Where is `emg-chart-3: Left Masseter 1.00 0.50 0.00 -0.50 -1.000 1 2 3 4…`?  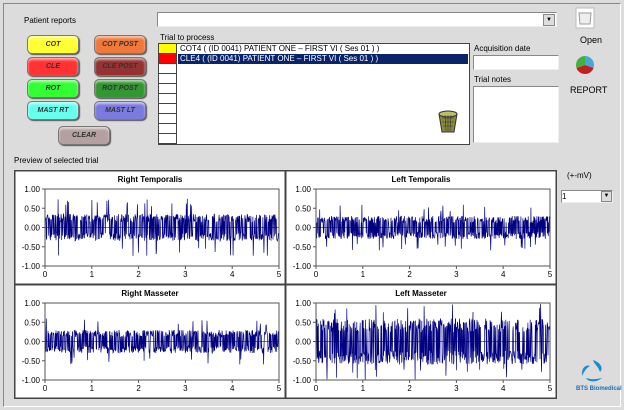
emg-chart-3: Left Masseter 1.00 0.50 0.00 -0.50 -1.000 1 2 3 4… is located at coordinates (421, 341).